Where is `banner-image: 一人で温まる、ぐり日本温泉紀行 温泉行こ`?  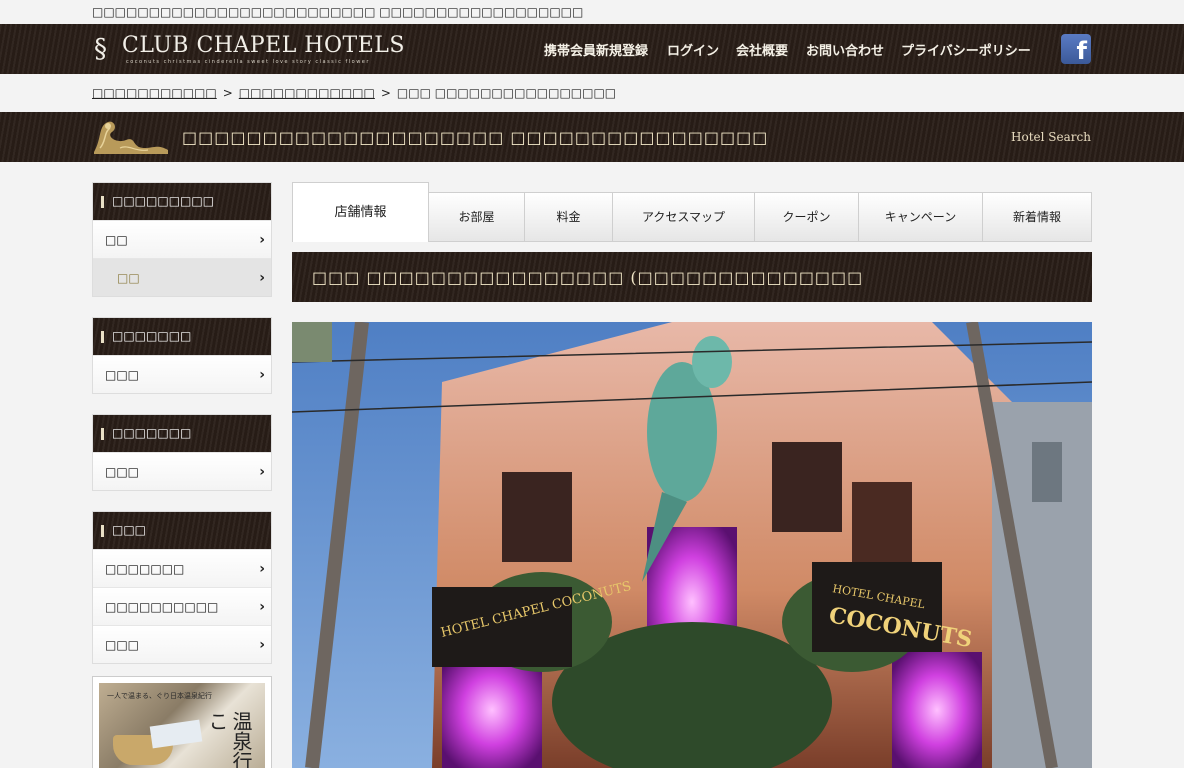 banner-image: 一人で温まる、ぐり日本温泉紀行 温泉行こ is located at coordinates (182, 725).